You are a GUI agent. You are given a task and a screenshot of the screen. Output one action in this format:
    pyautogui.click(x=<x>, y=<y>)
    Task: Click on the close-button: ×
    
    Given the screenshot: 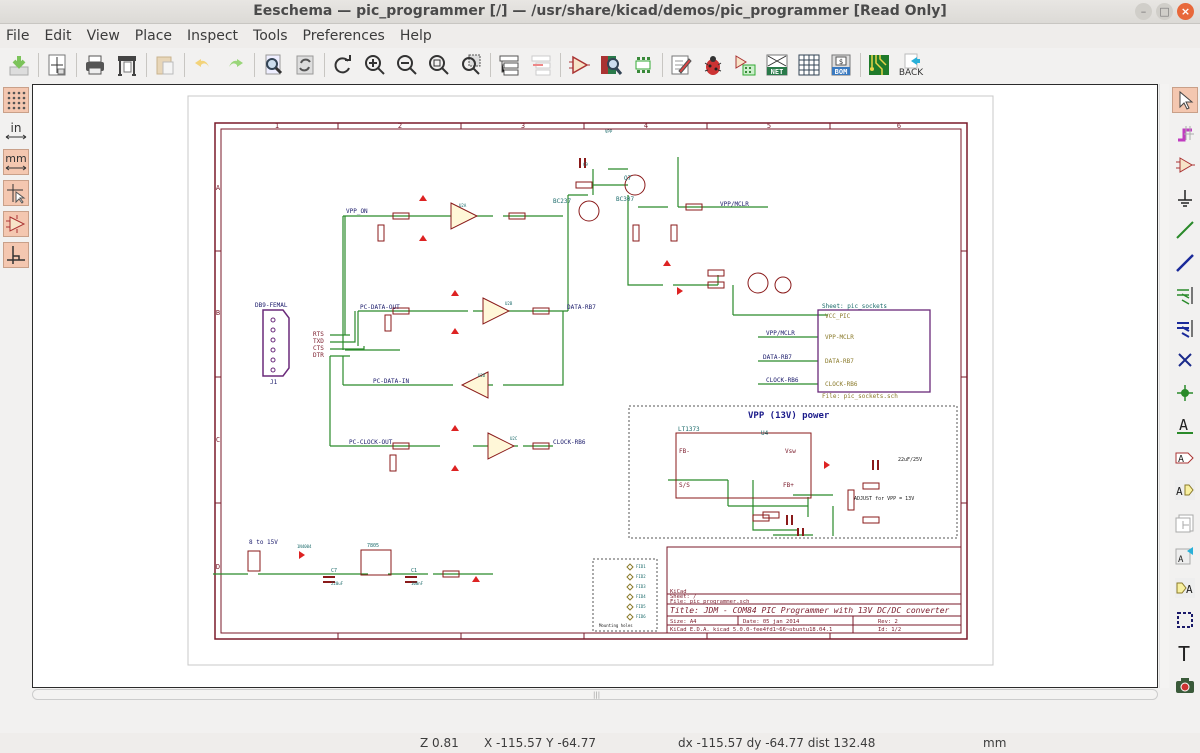 What is the action you would take?
    pyautogui.click(x=1185, y=11)
    